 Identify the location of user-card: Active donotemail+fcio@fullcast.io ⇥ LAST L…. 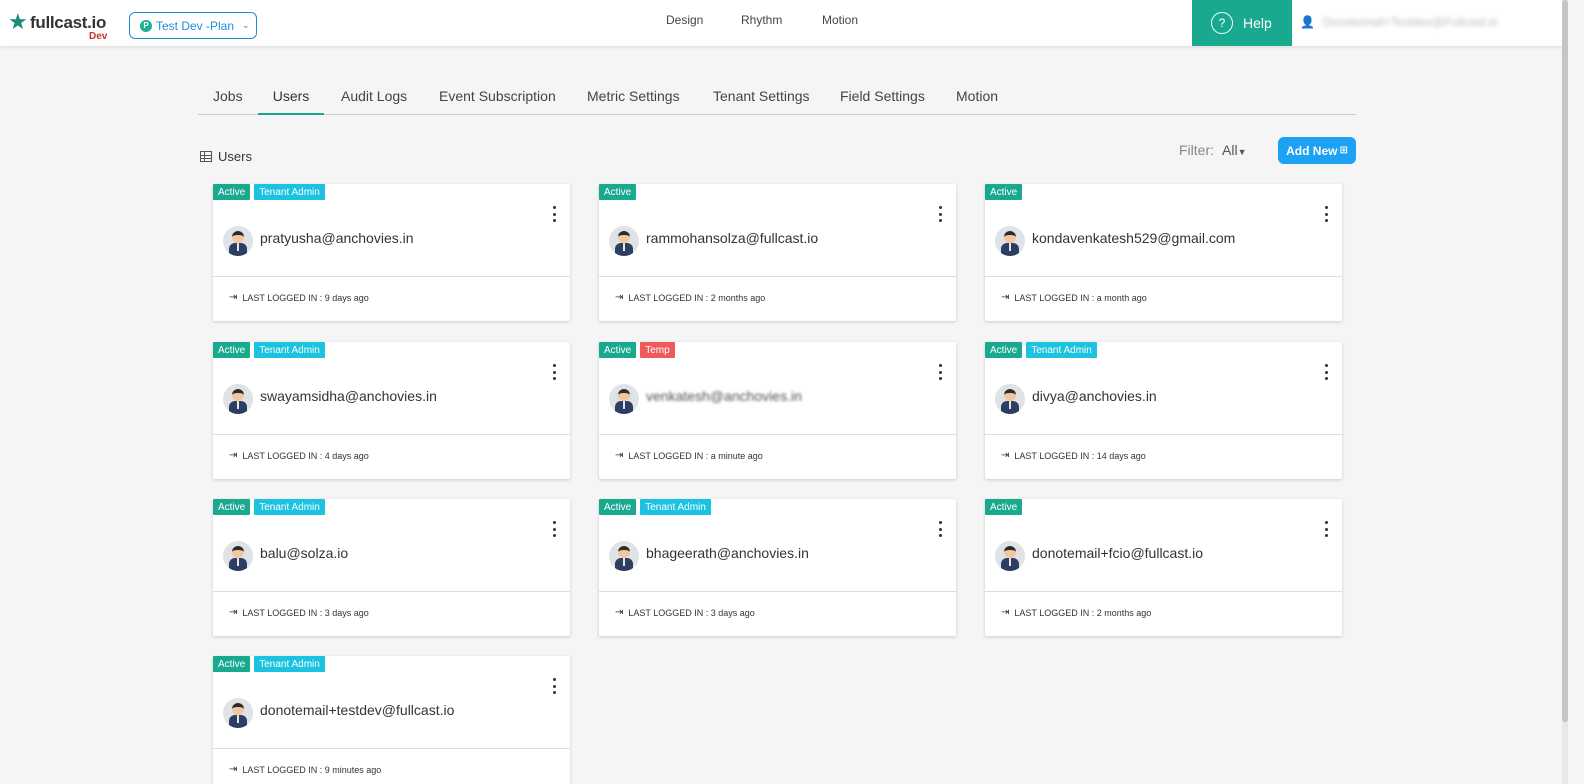
(1163, 567).